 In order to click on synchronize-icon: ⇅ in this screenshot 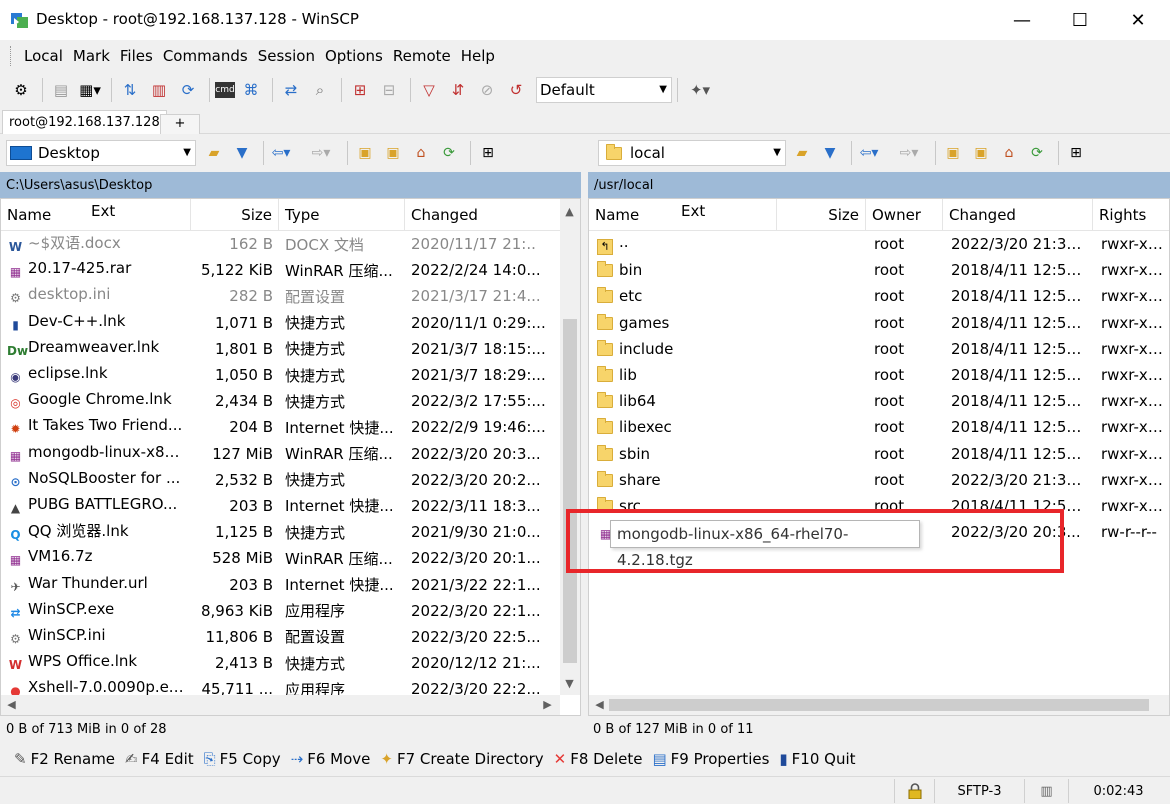, I will do `click(130, 90)`.